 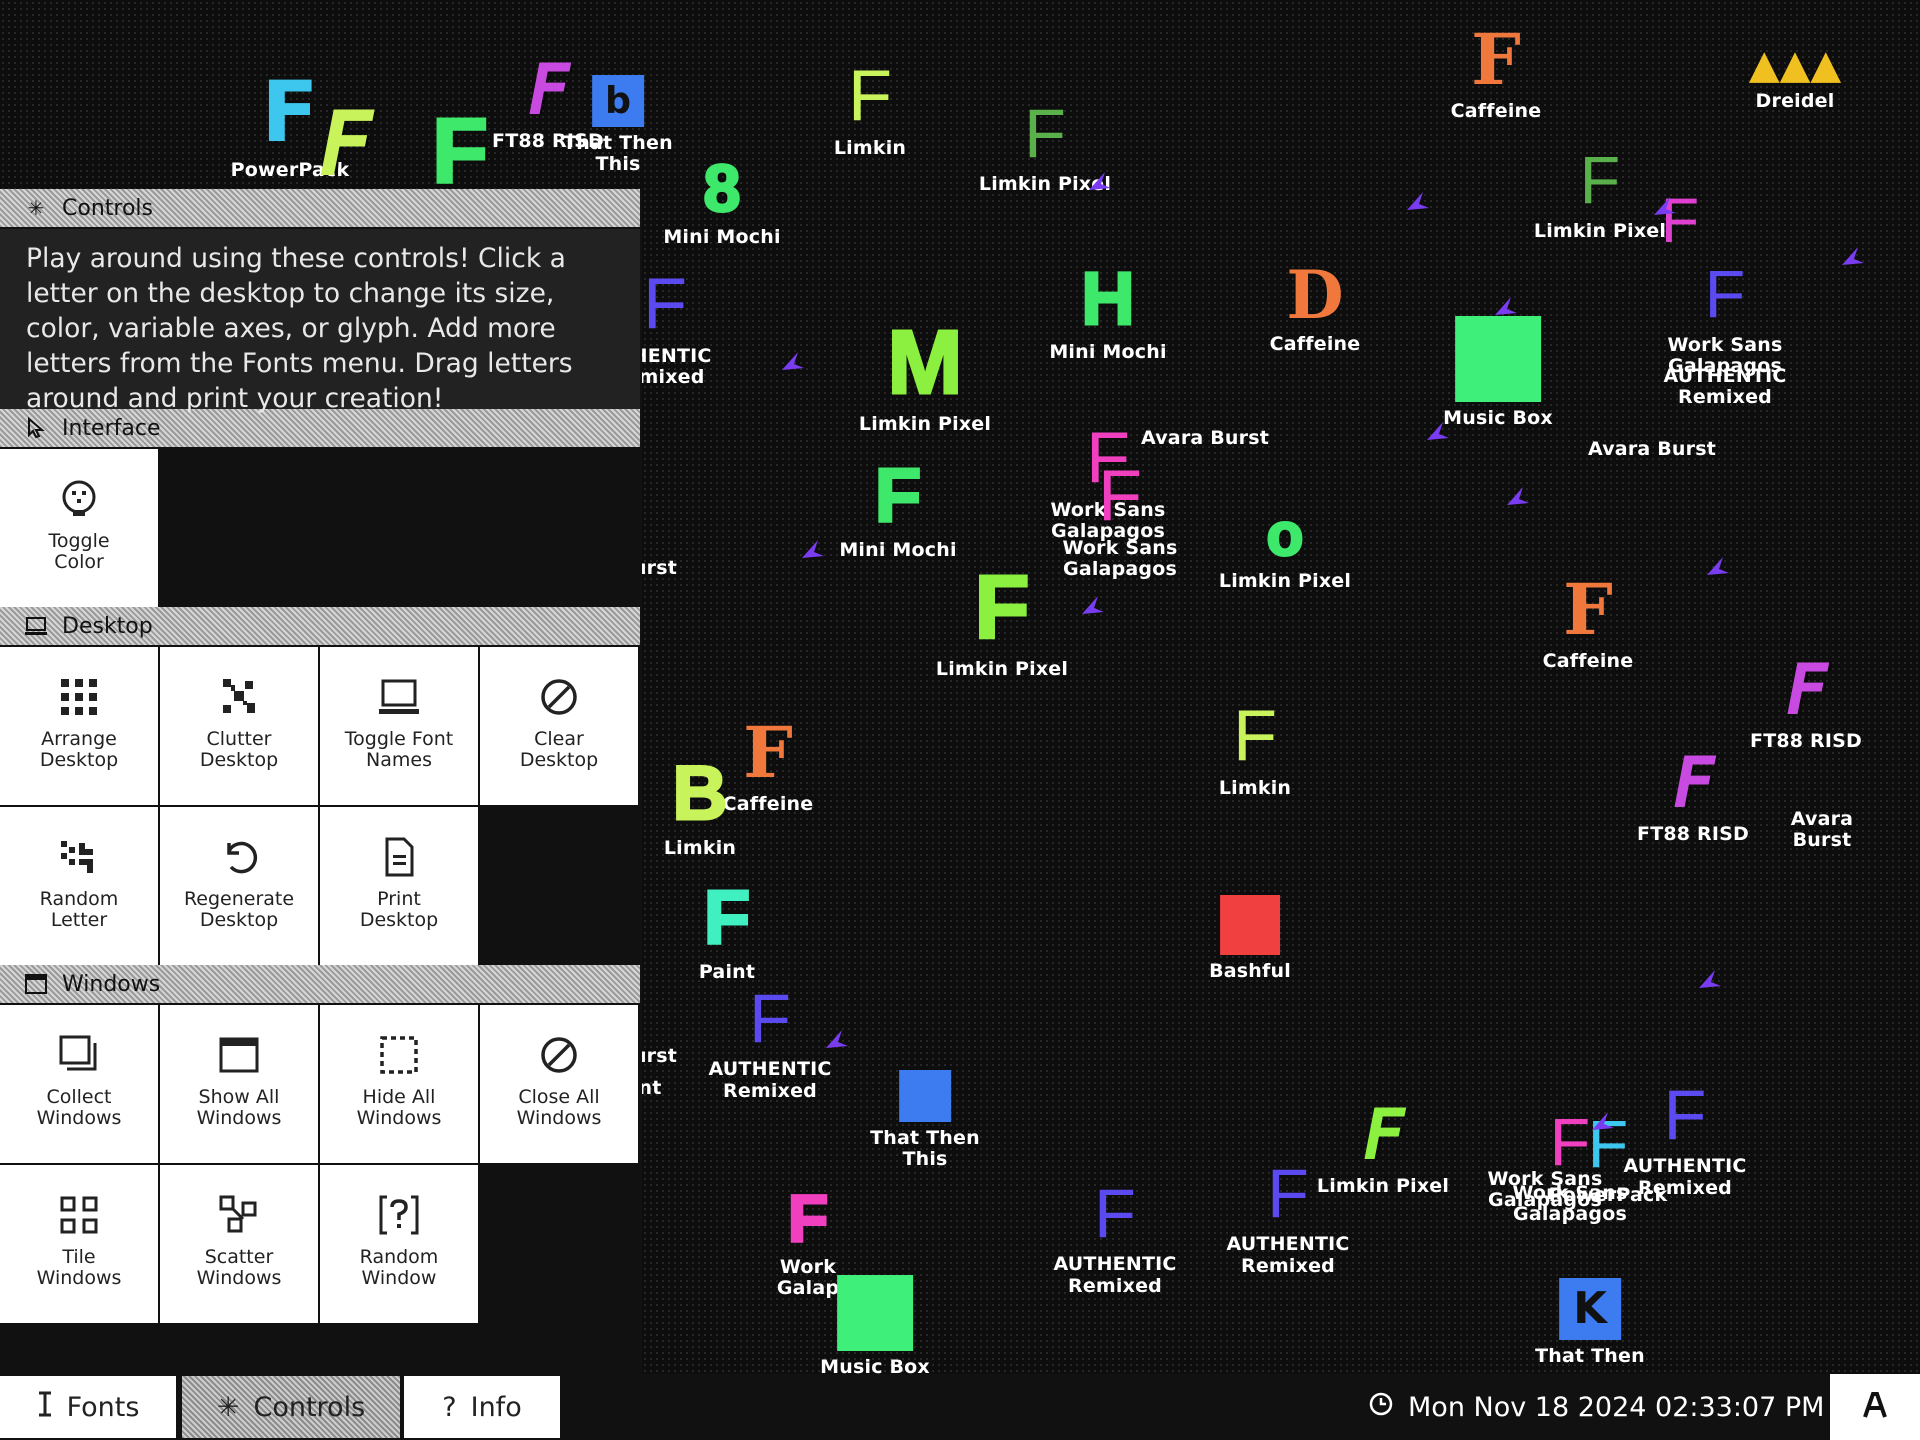 What do you see at coordinates (1315, 308) in the screenshot?
I see `desktop-letter: D Caffeine` at bounding box center [1315, 308].